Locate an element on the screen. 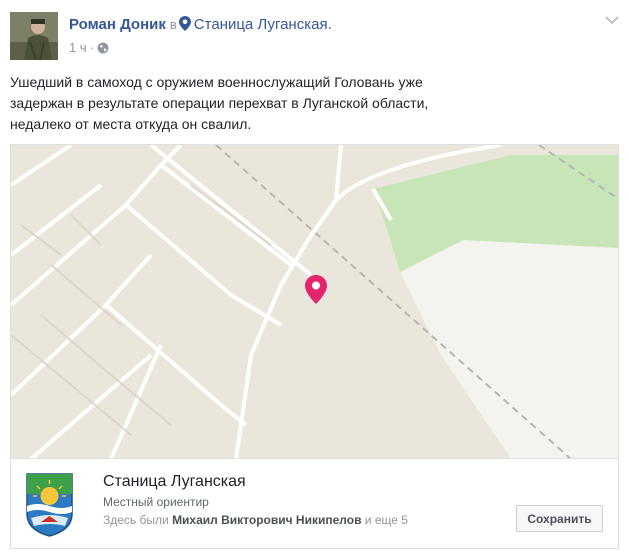 This screenshot has height=554, width=629. globe-icon is located at coordinates (103, 49).